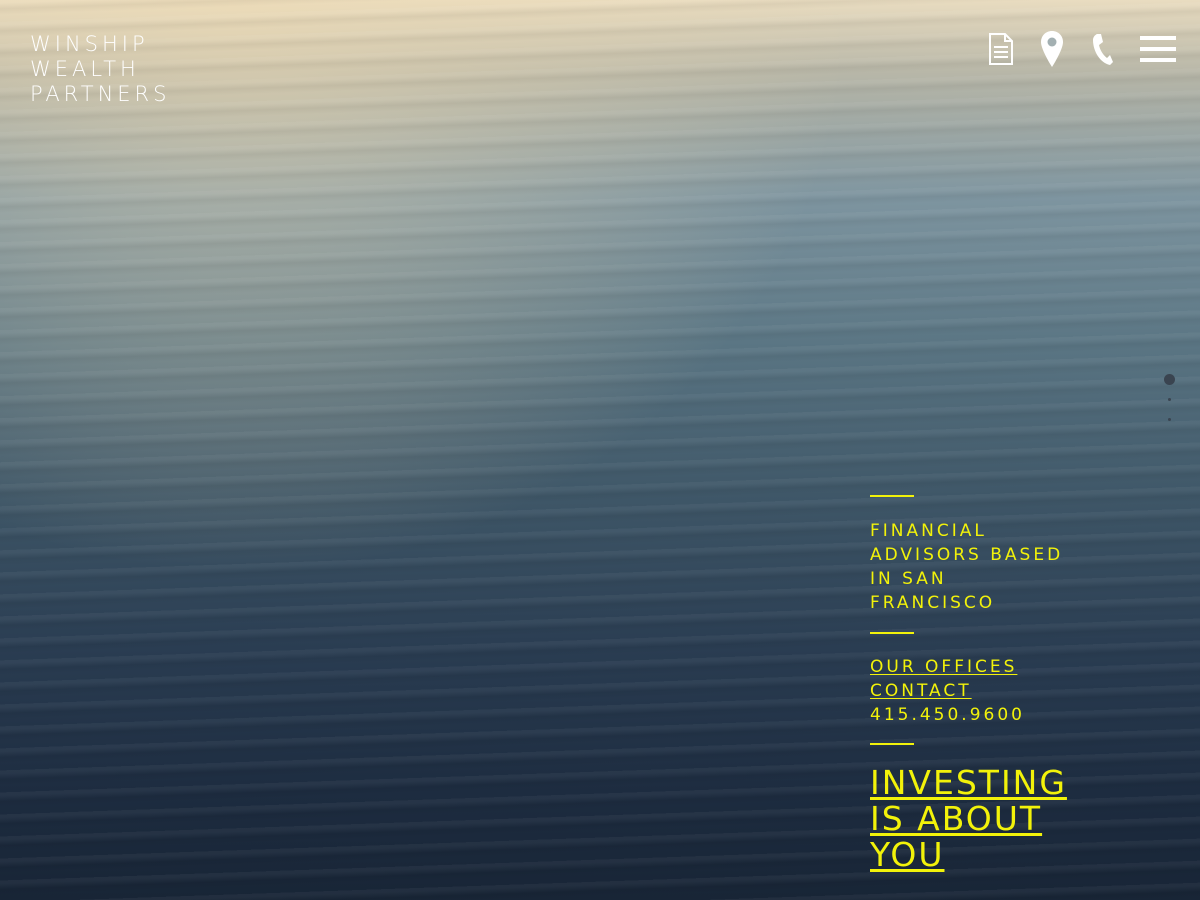 This screenshot has width=1200, height=900. What do you see at coordinates (947, 715) in the screenshot?
I see `phone-number: 415.450.9600` at bounding box center [947, 715].